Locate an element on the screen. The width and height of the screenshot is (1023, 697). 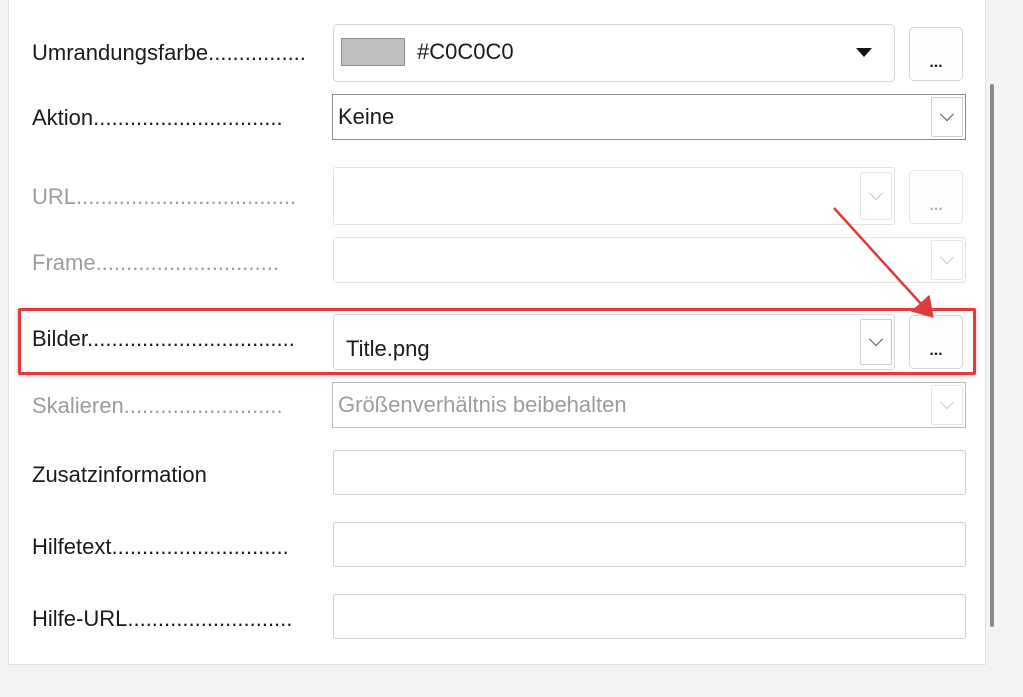
arrow-annotation is located at coordinates (883, 262).